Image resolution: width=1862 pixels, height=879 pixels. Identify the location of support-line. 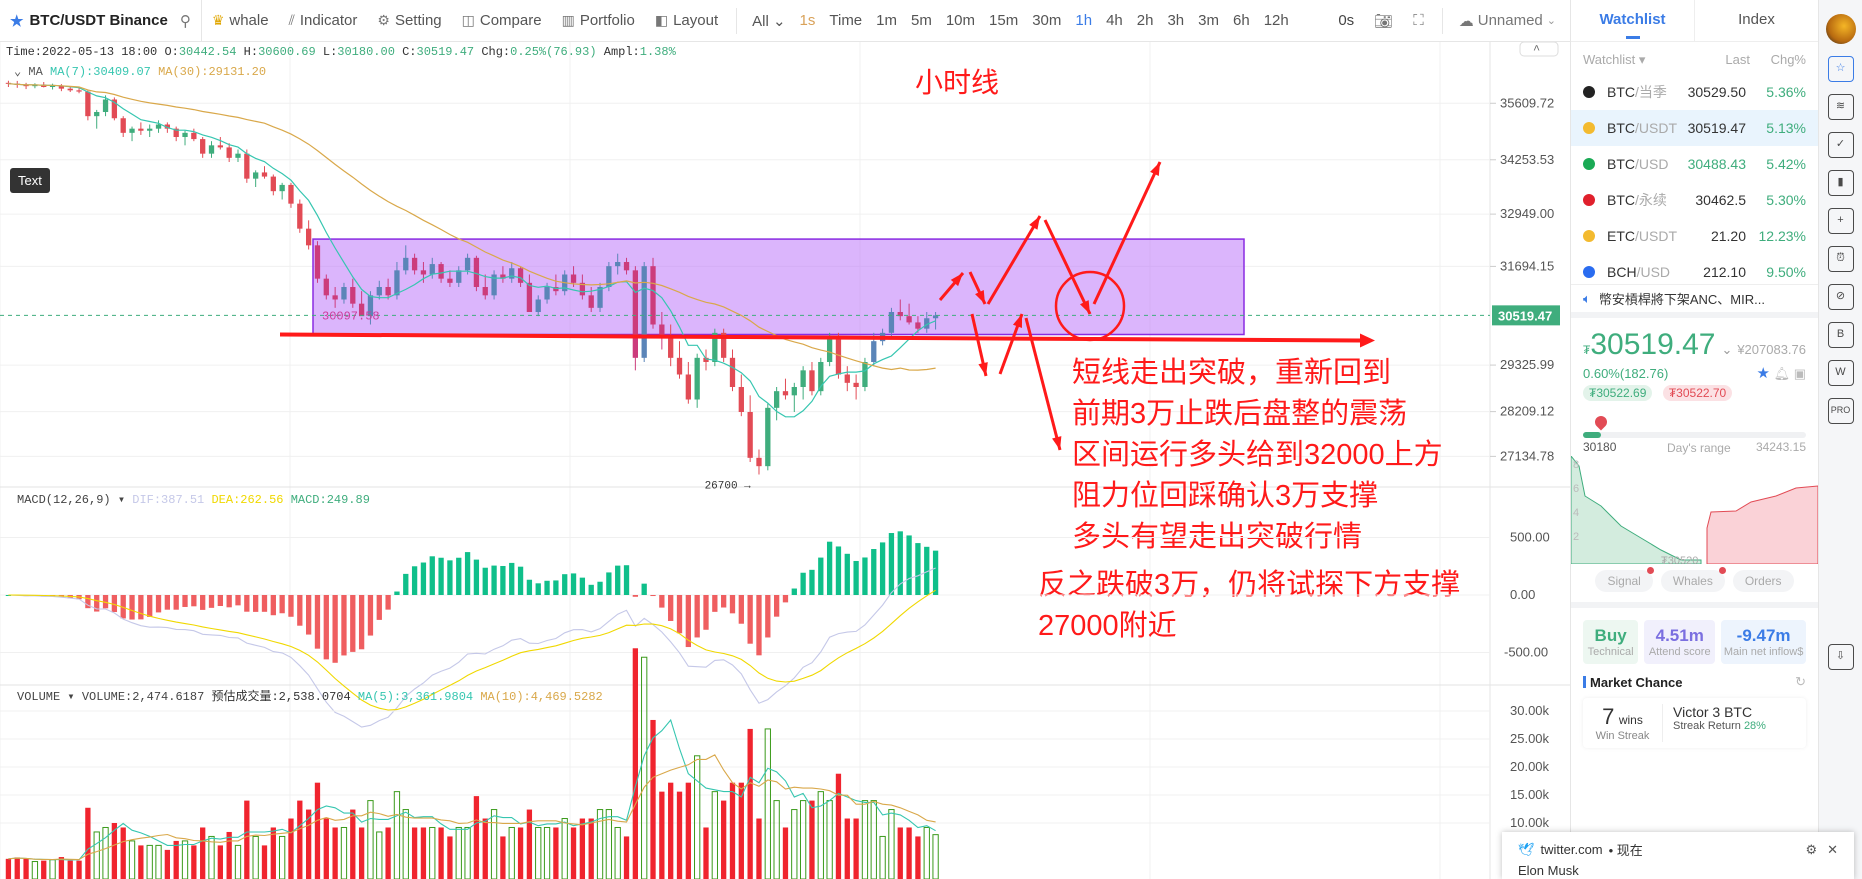
(820, 337).